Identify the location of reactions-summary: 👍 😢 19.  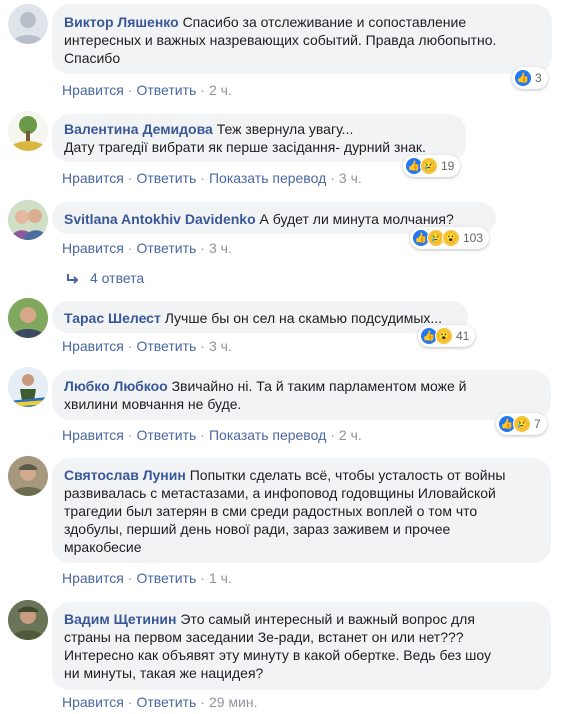
(432, 166).